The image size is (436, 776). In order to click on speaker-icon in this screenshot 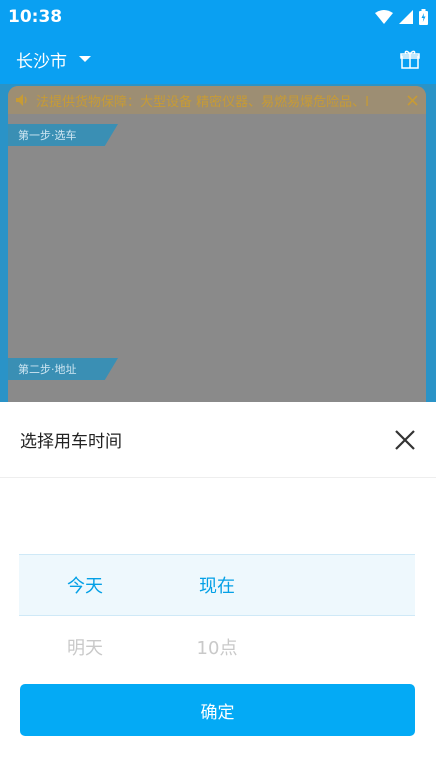, I will do `click(21, 100)`.